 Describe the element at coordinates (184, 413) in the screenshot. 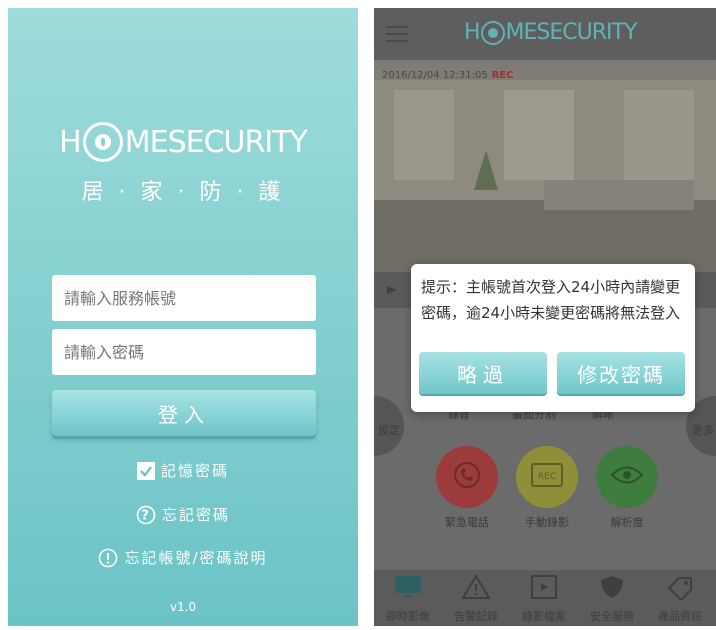

I see `login-button: 登入` at that location.